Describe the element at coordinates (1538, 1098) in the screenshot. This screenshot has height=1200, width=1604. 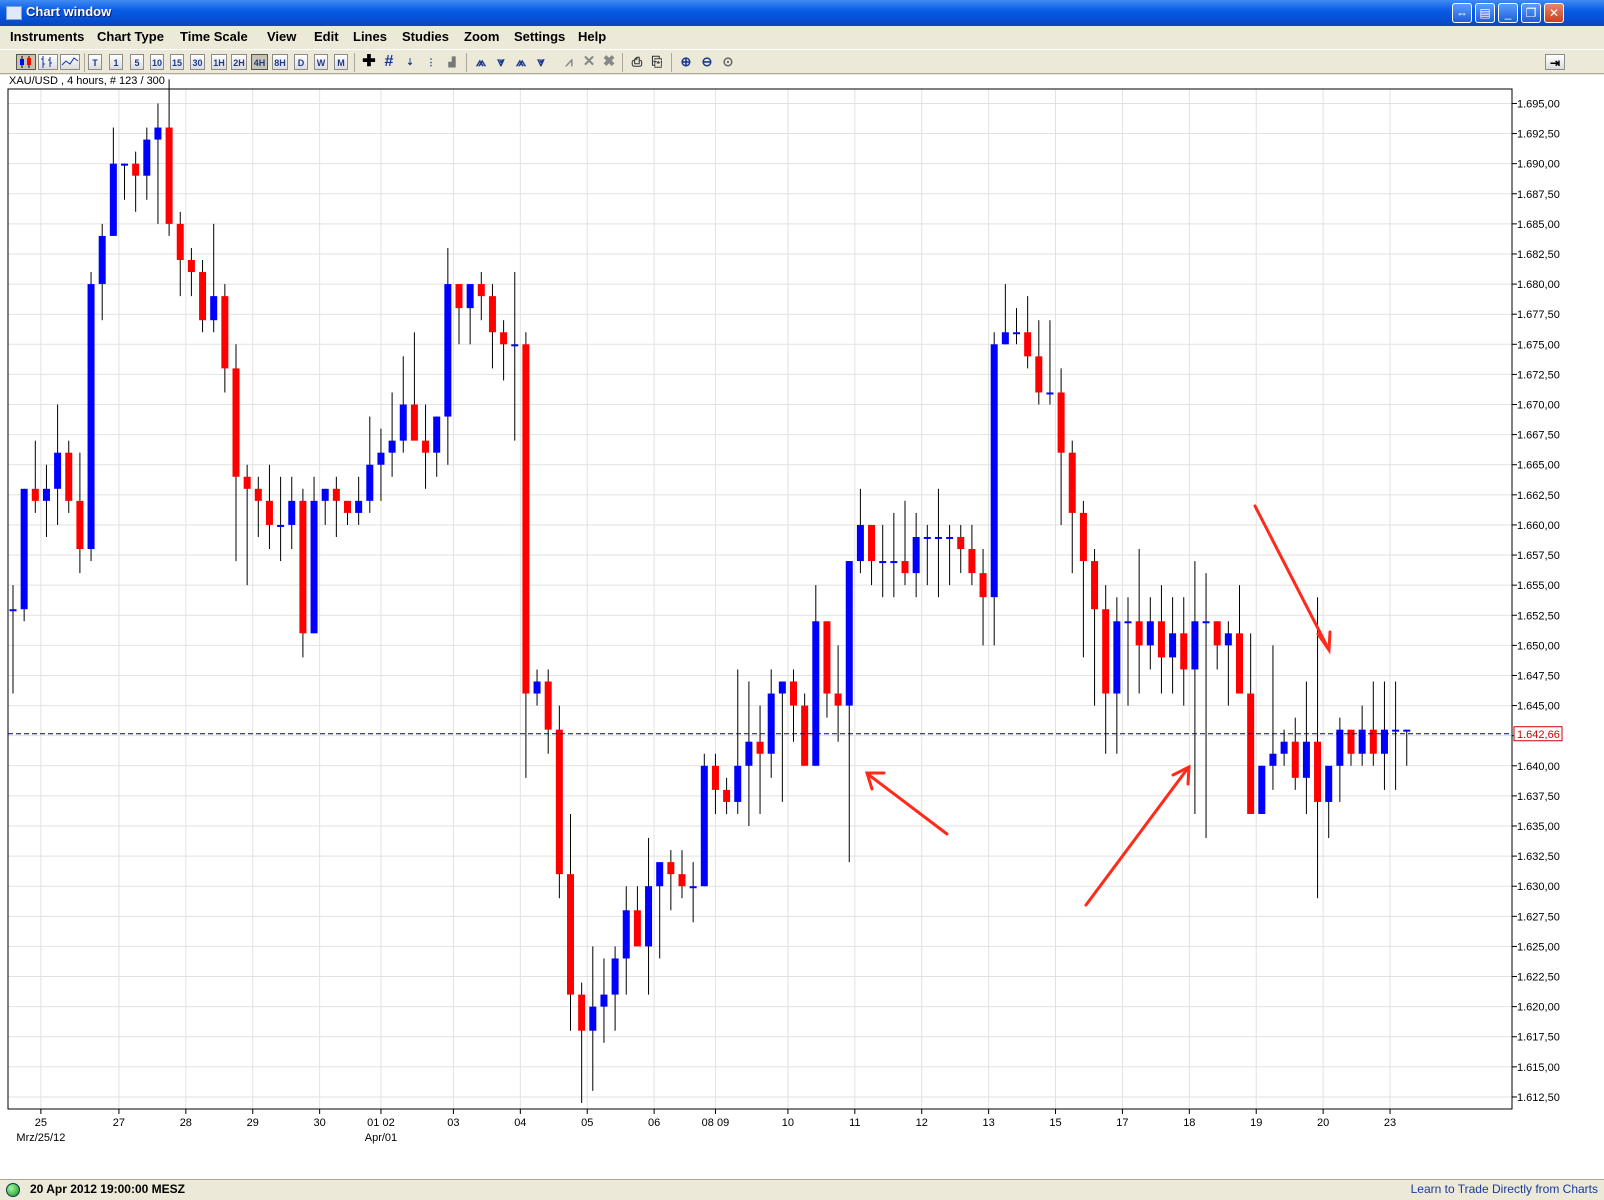
I see `price-label: 1.612,50` at that location.